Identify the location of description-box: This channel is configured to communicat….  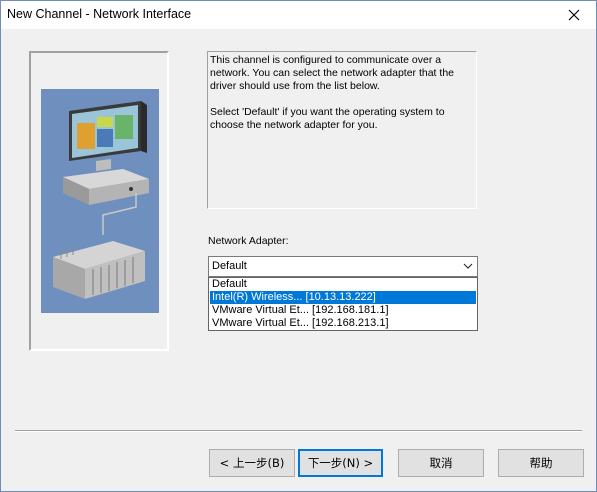
(342, 130).